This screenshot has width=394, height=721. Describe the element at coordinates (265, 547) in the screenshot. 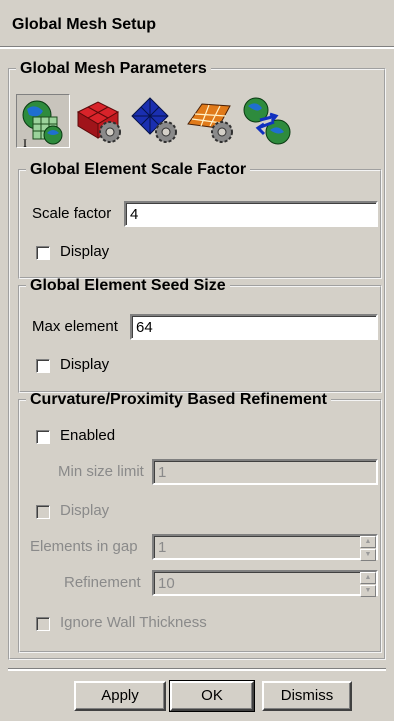

I see `elements-in-gap-input: 1` at that location.